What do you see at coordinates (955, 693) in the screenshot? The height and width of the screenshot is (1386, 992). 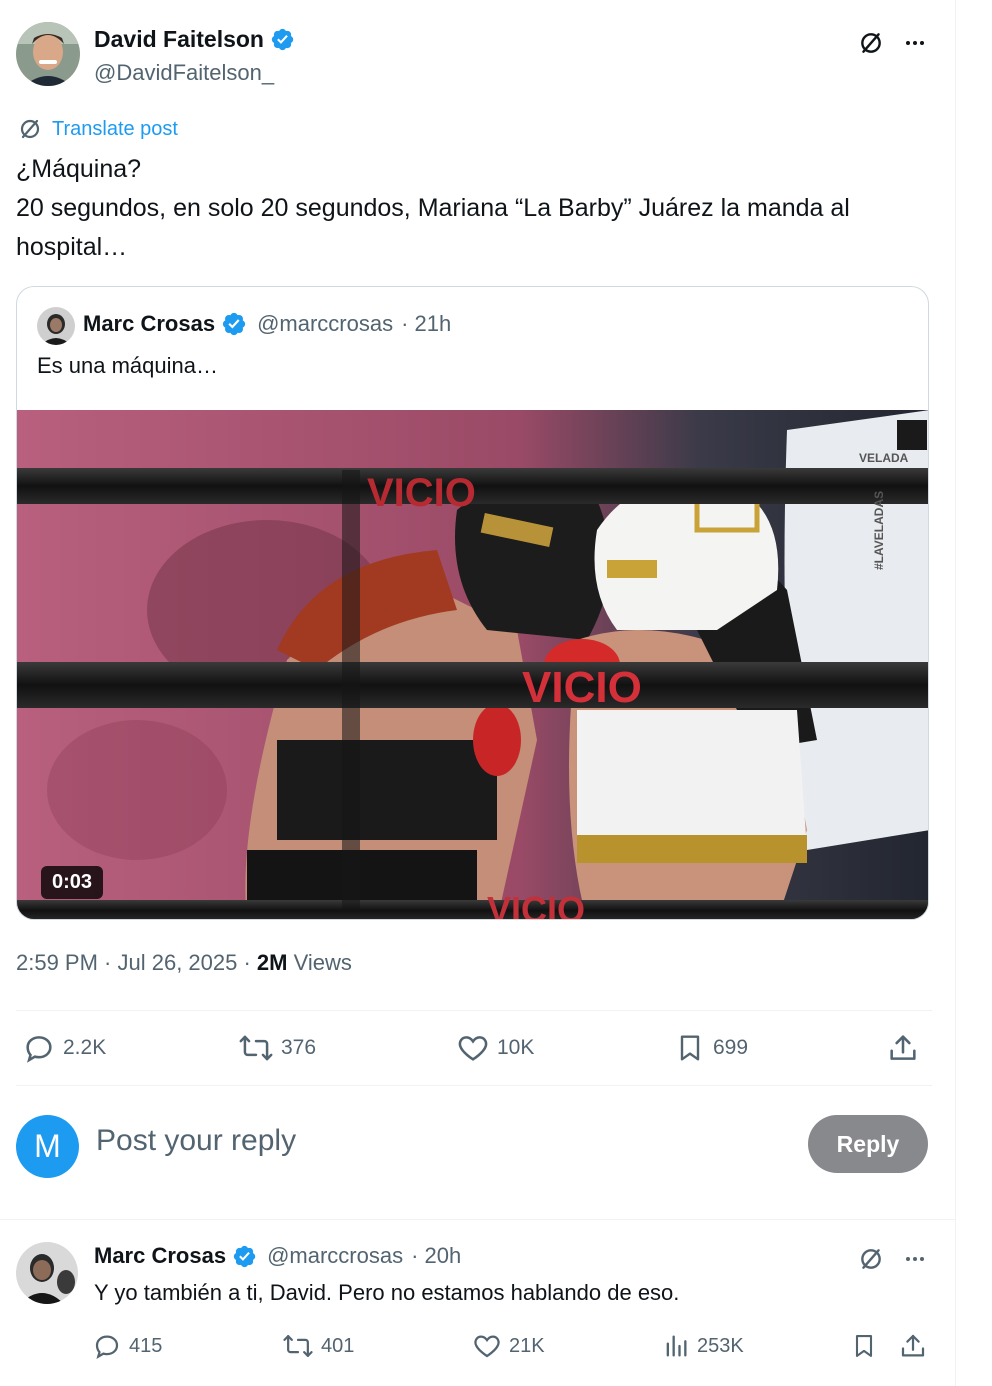 I see `timeline-border` at bounding box center [955, 693].